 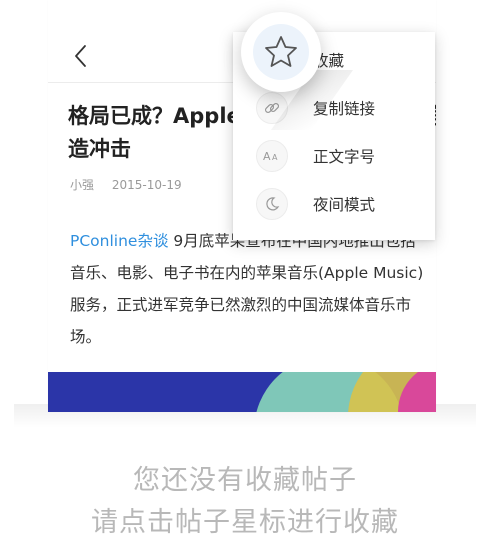 I want to click on back-button, so click(x=82, y=56).